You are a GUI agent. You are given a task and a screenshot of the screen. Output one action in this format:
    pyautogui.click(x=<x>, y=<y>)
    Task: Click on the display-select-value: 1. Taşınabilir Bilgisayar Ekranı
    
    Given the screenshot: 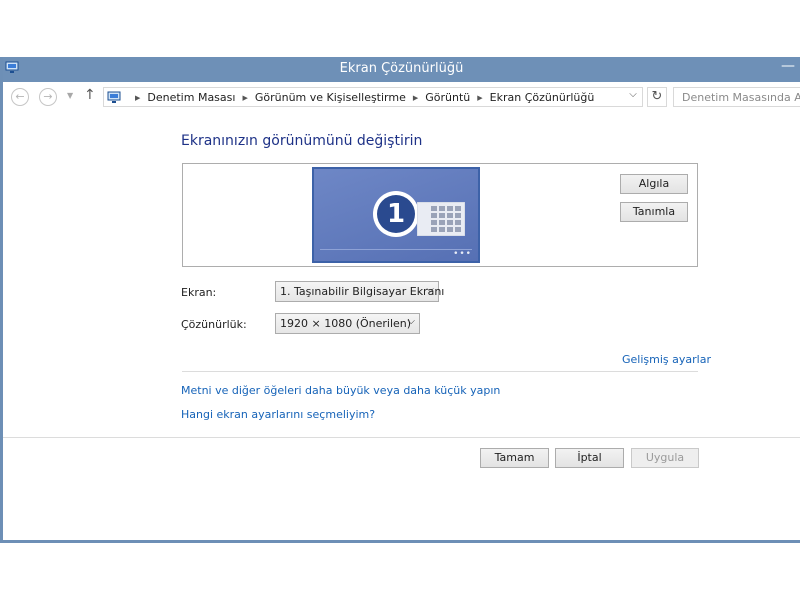 What is the action you would take?
    pyautogui.click(x=362, y=291)
    